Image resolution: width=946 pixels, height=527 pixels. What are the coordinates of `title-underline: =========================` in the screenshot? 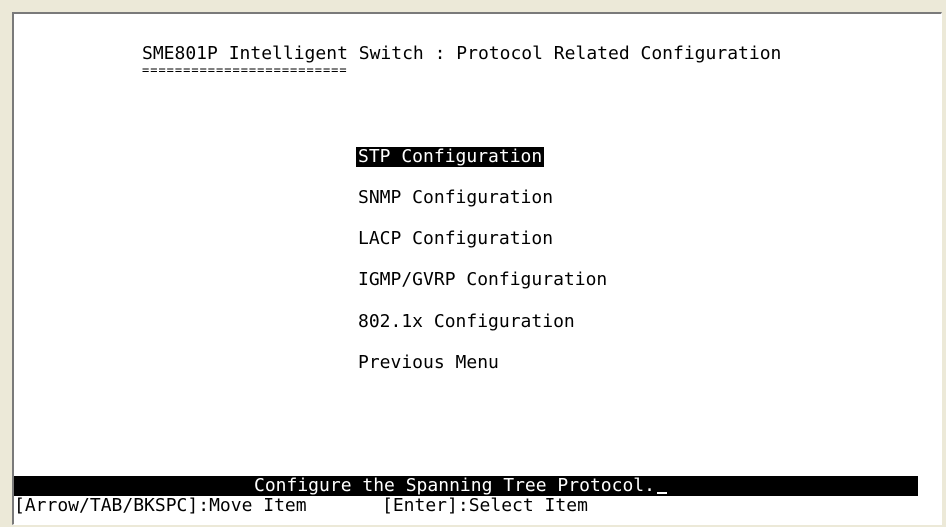 It's located at (245, 70).